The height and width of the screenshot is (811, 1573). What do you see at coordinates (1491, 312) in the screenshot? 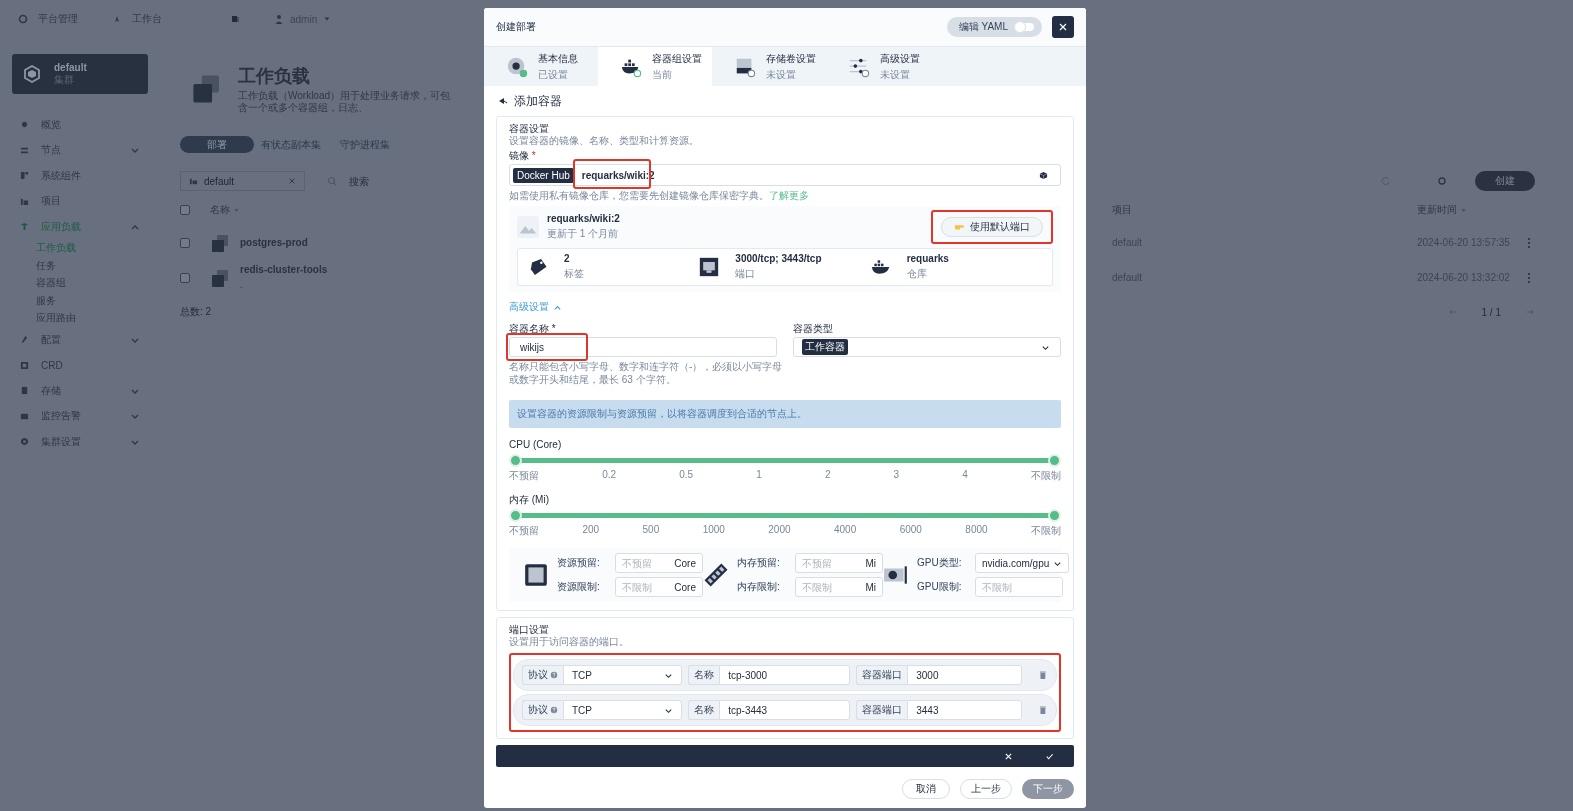
I see `page-indicator: 1 / 1` at bounding box center [1491, 312].